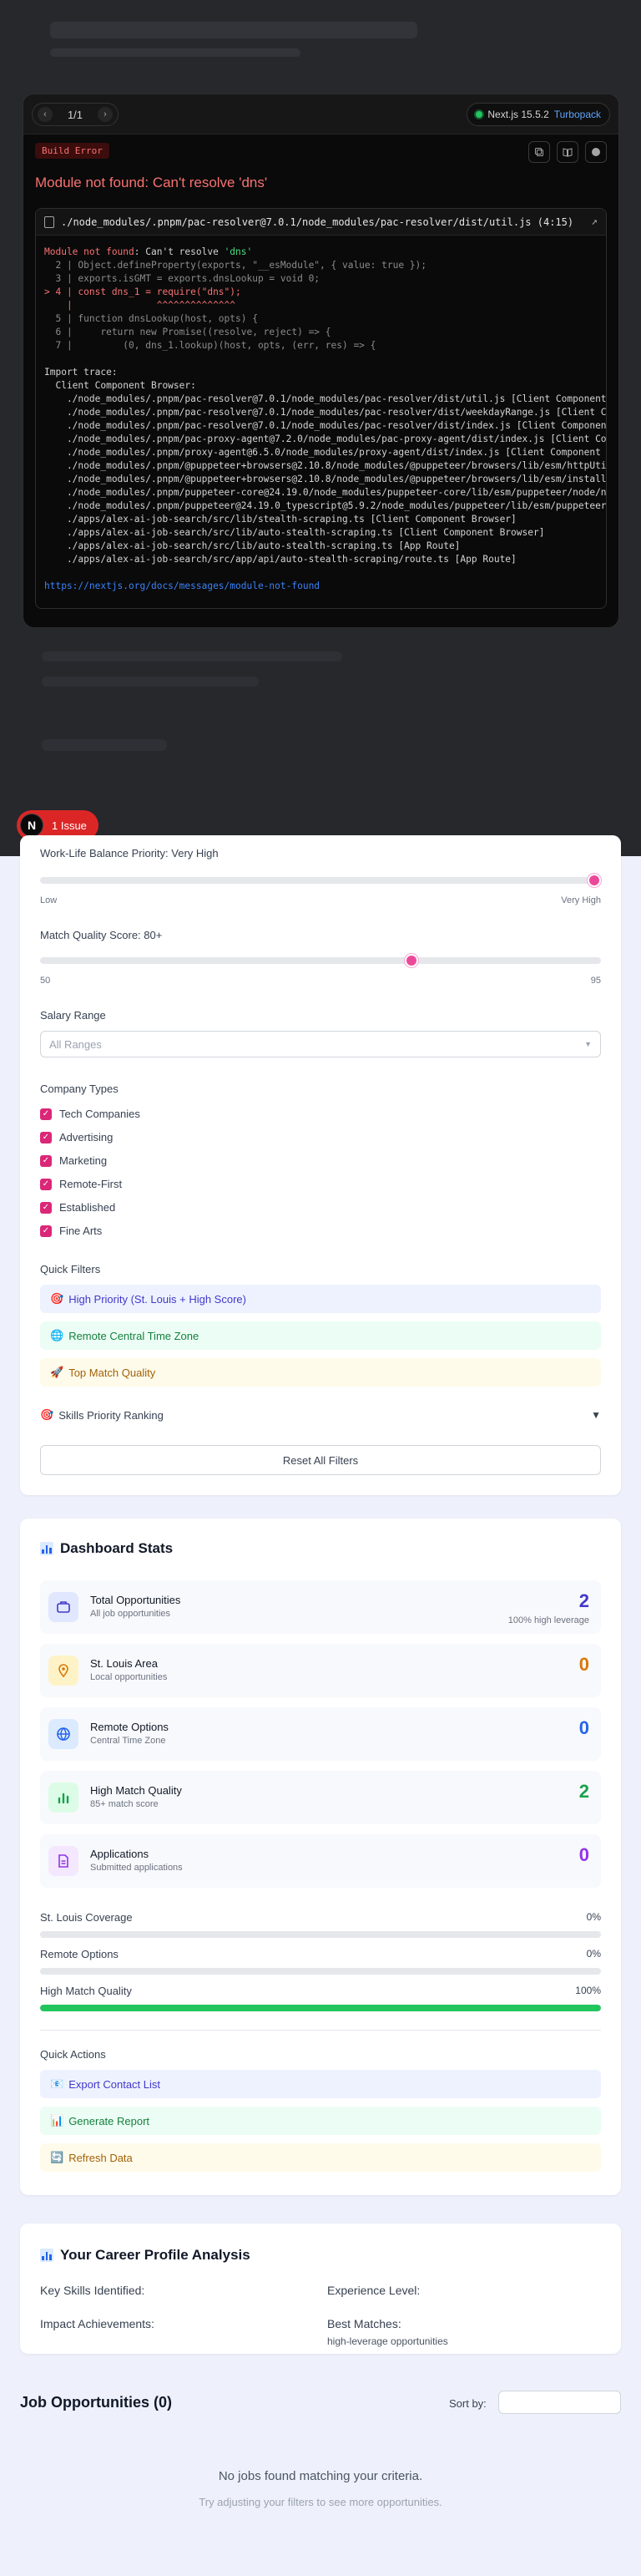 The width and height of the screenshot is (641, 2576). I want to click on nextjs-logo-icon, so click(596, 152).